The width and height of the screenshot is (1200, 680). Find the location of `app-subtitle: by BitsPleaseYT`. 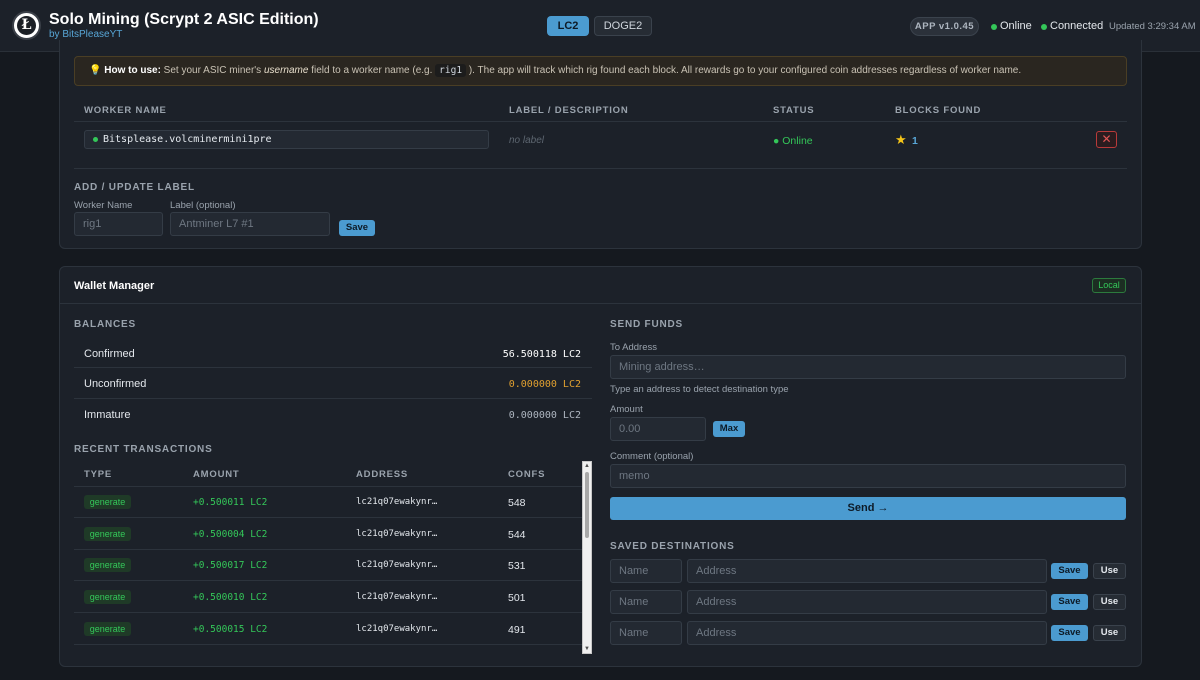

app-subtitle: by BitsPleaseYT is located at coordinates (86, 34).